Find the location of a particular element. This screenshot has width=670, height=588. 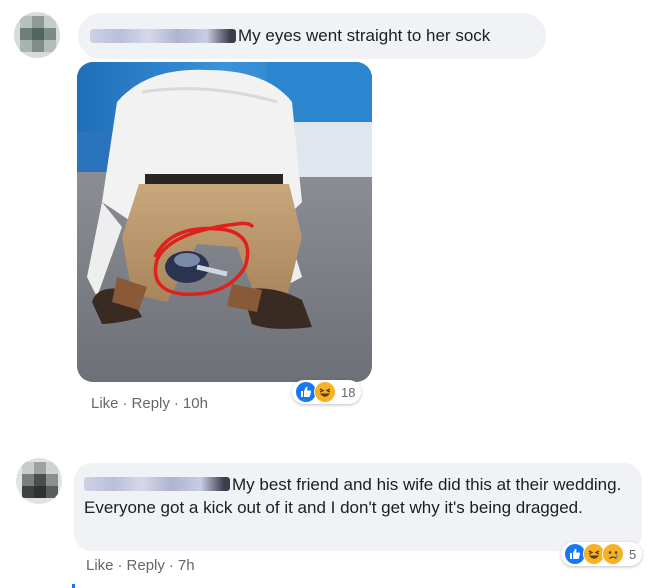

reaction-summary: 5 is located at coordinates (602, 554).